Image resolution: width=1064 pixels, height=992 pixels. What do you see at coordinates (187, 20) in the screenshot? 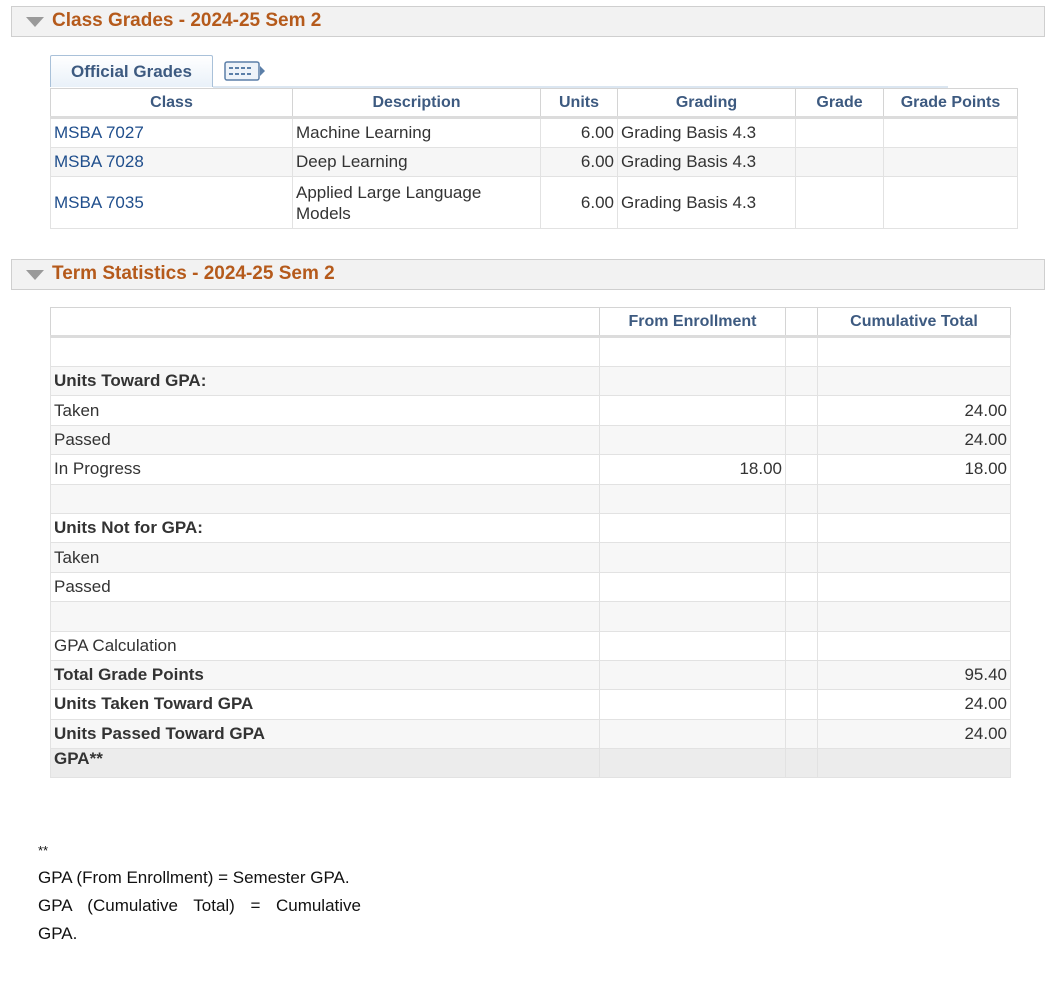
I see `section-title: Class Grades - 2024-25 Sem 2` at bounding box center [187, 20].